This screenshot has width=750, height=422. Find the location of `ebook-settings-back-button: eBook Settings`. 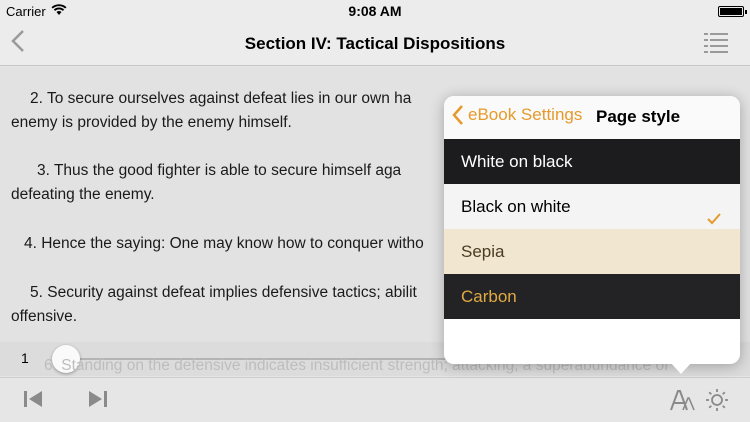

ebook-settings-back-button: eBook Settings is located at coordinates (517, 115).